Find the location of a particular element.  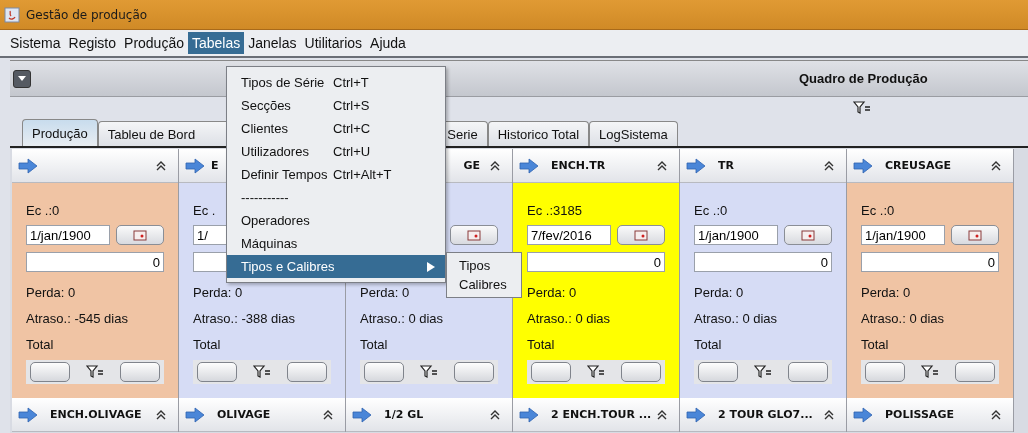

app-icon is located at coordinates (12, 14).